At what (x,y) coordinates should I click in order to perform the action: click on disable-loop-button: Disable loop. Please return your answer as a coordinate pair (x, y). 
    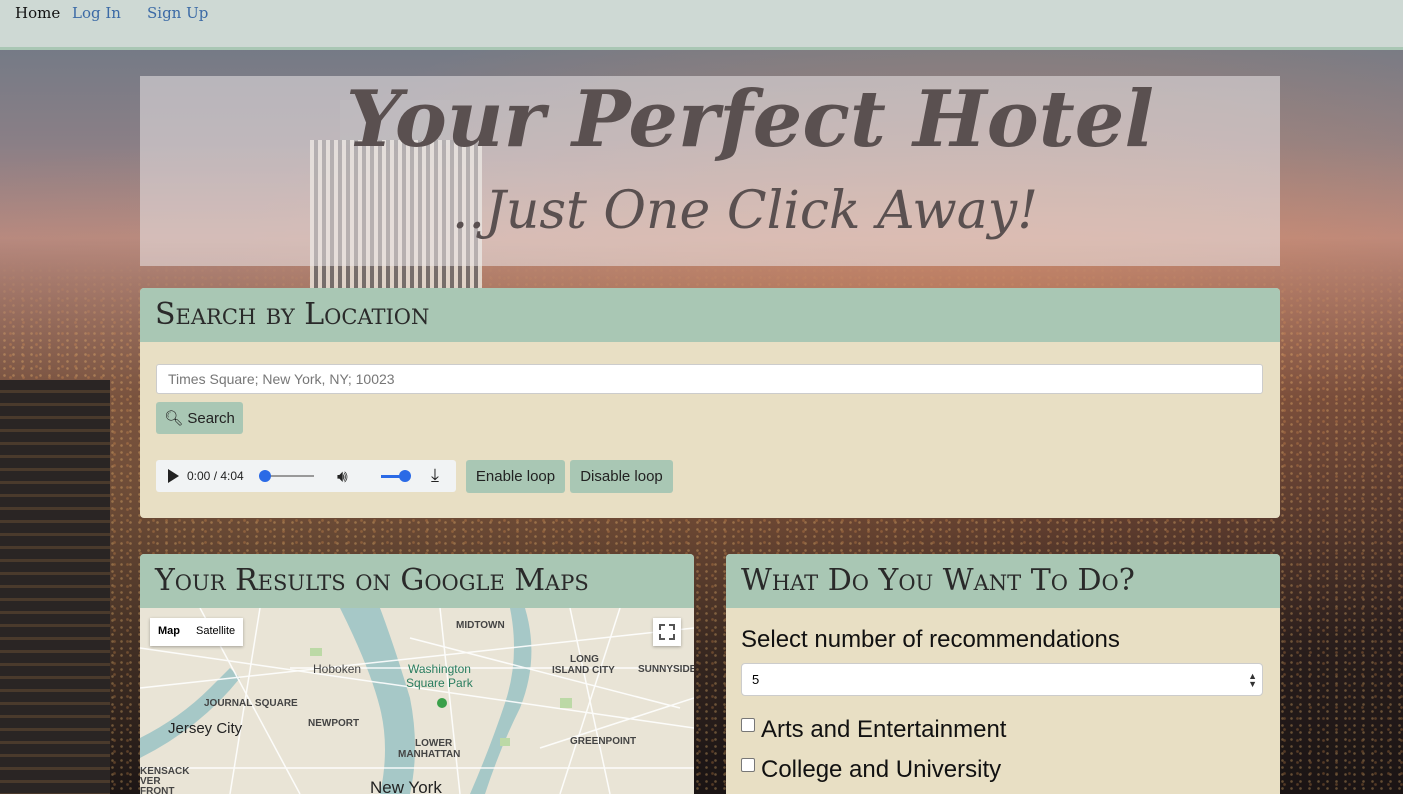
    Looking at the image, I should click on (621, 476).